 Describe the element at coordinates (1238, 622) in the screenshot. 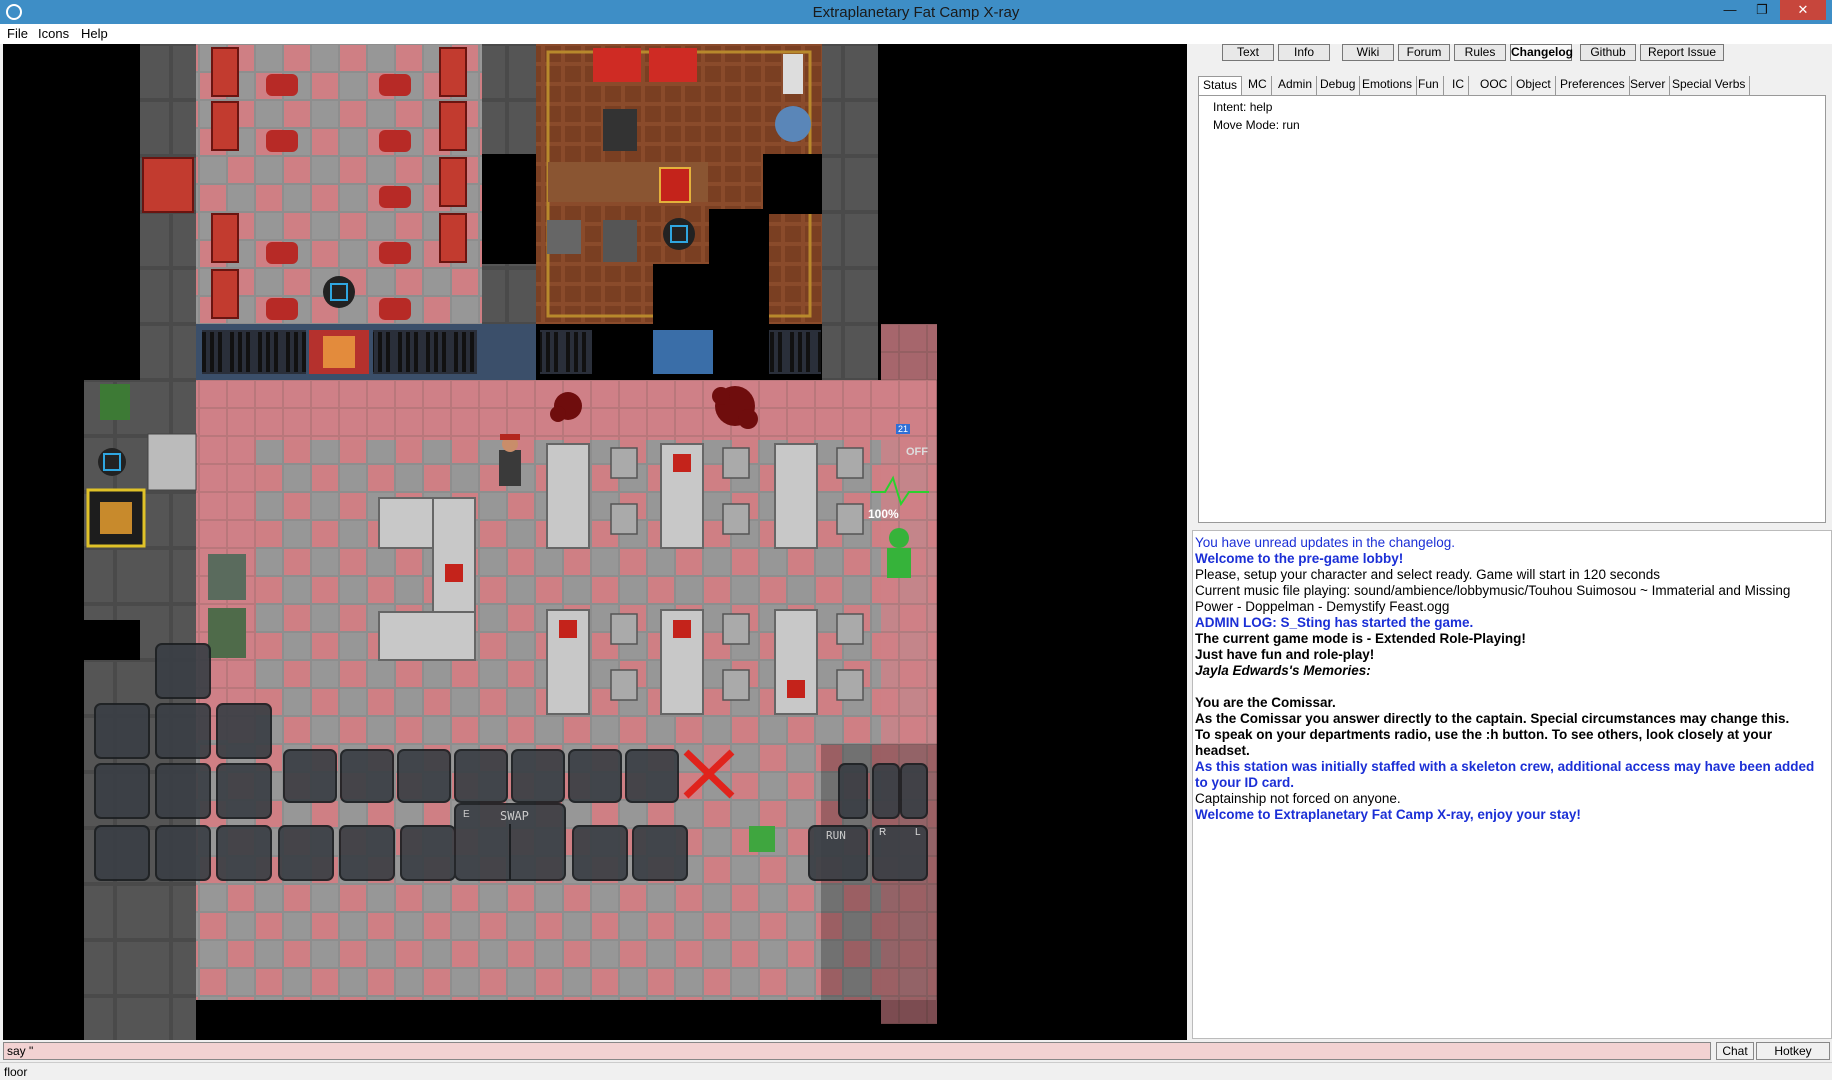

I see `admin-log-prefix: ADMIN LOG:` at that location.